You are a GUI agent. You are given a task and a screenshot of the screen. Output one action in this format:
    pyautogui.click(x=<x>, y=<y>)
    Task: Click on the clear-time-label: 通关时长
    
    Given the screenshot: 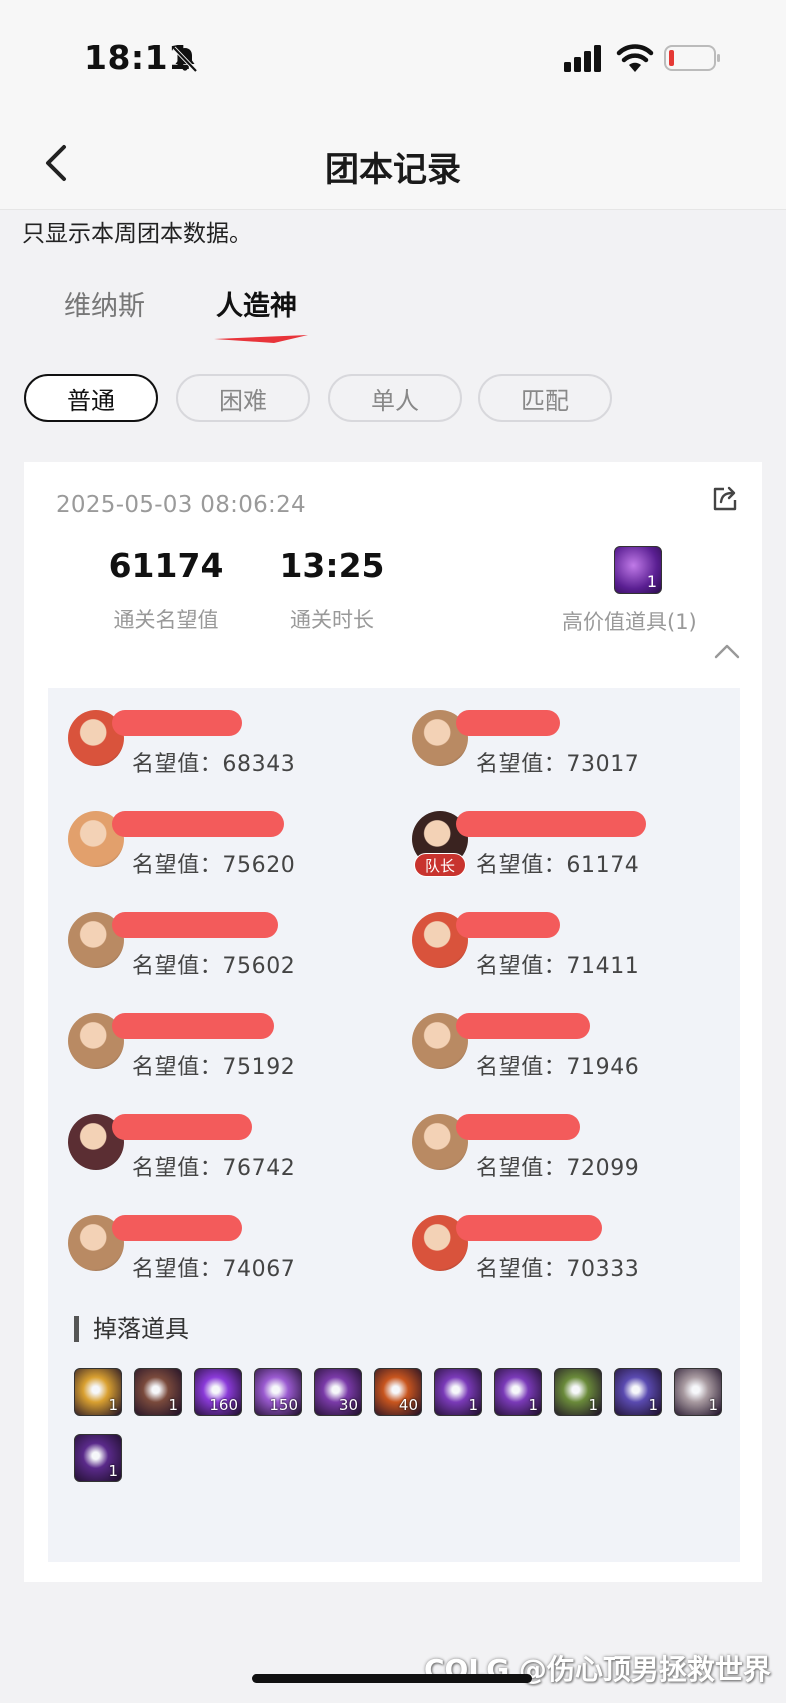 What is the action you would take?
    pyautogui.click(x=332, y=620)
    